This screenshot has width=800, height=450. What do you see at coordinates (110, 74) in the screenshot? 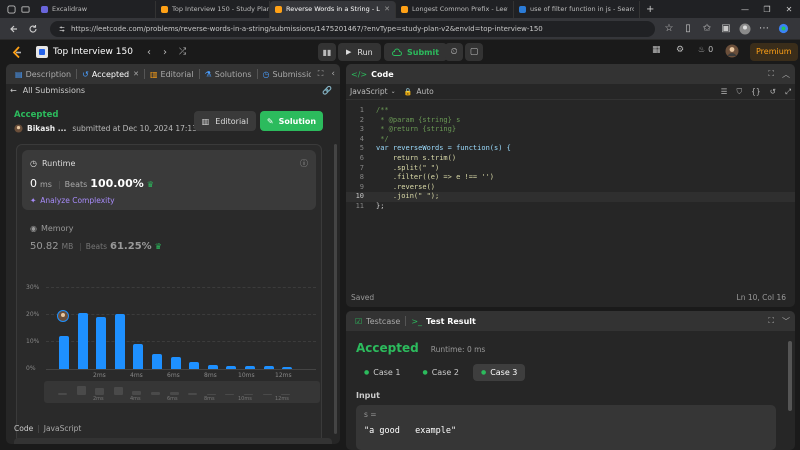
I see `tab-accepted: ↺ Accepted ✕` at bounding box center [110, 74].